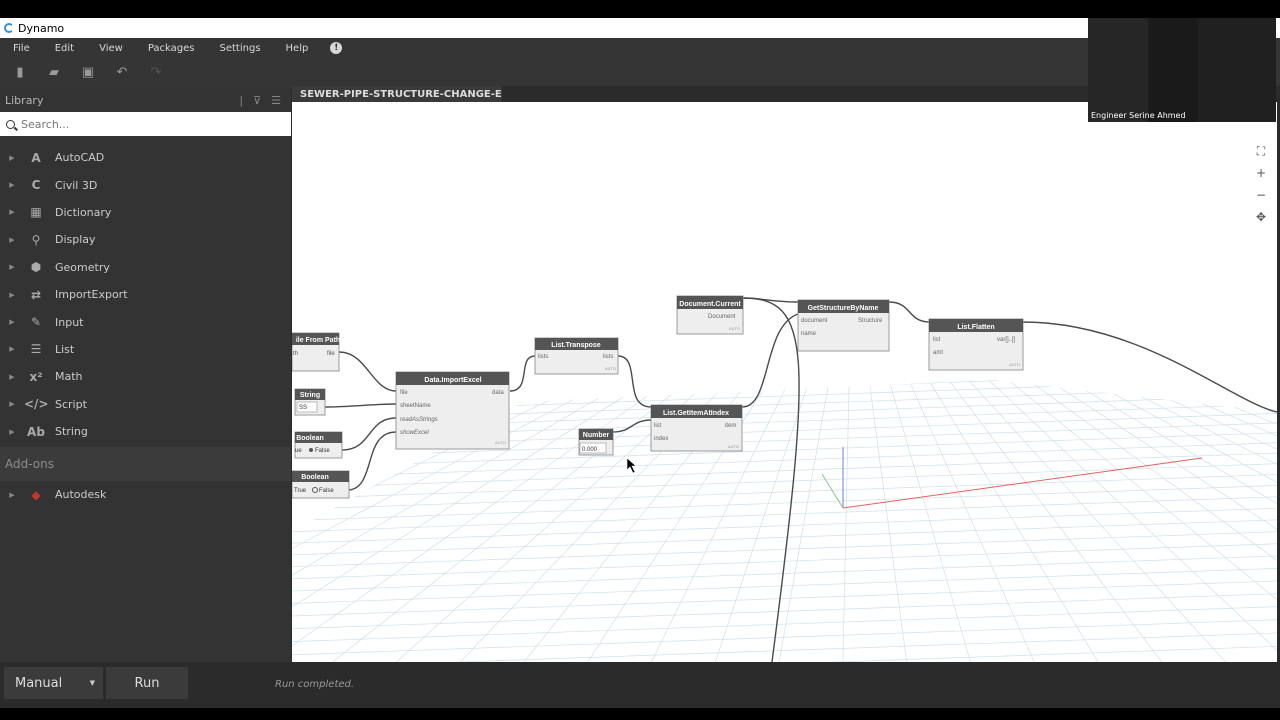 The width and height of the screenshot is (1280, 720). What do you see at coordinates (92, 683) in the screenshot?
I see `chevron-down-icon: ▼` at bounding box center [92, 683].